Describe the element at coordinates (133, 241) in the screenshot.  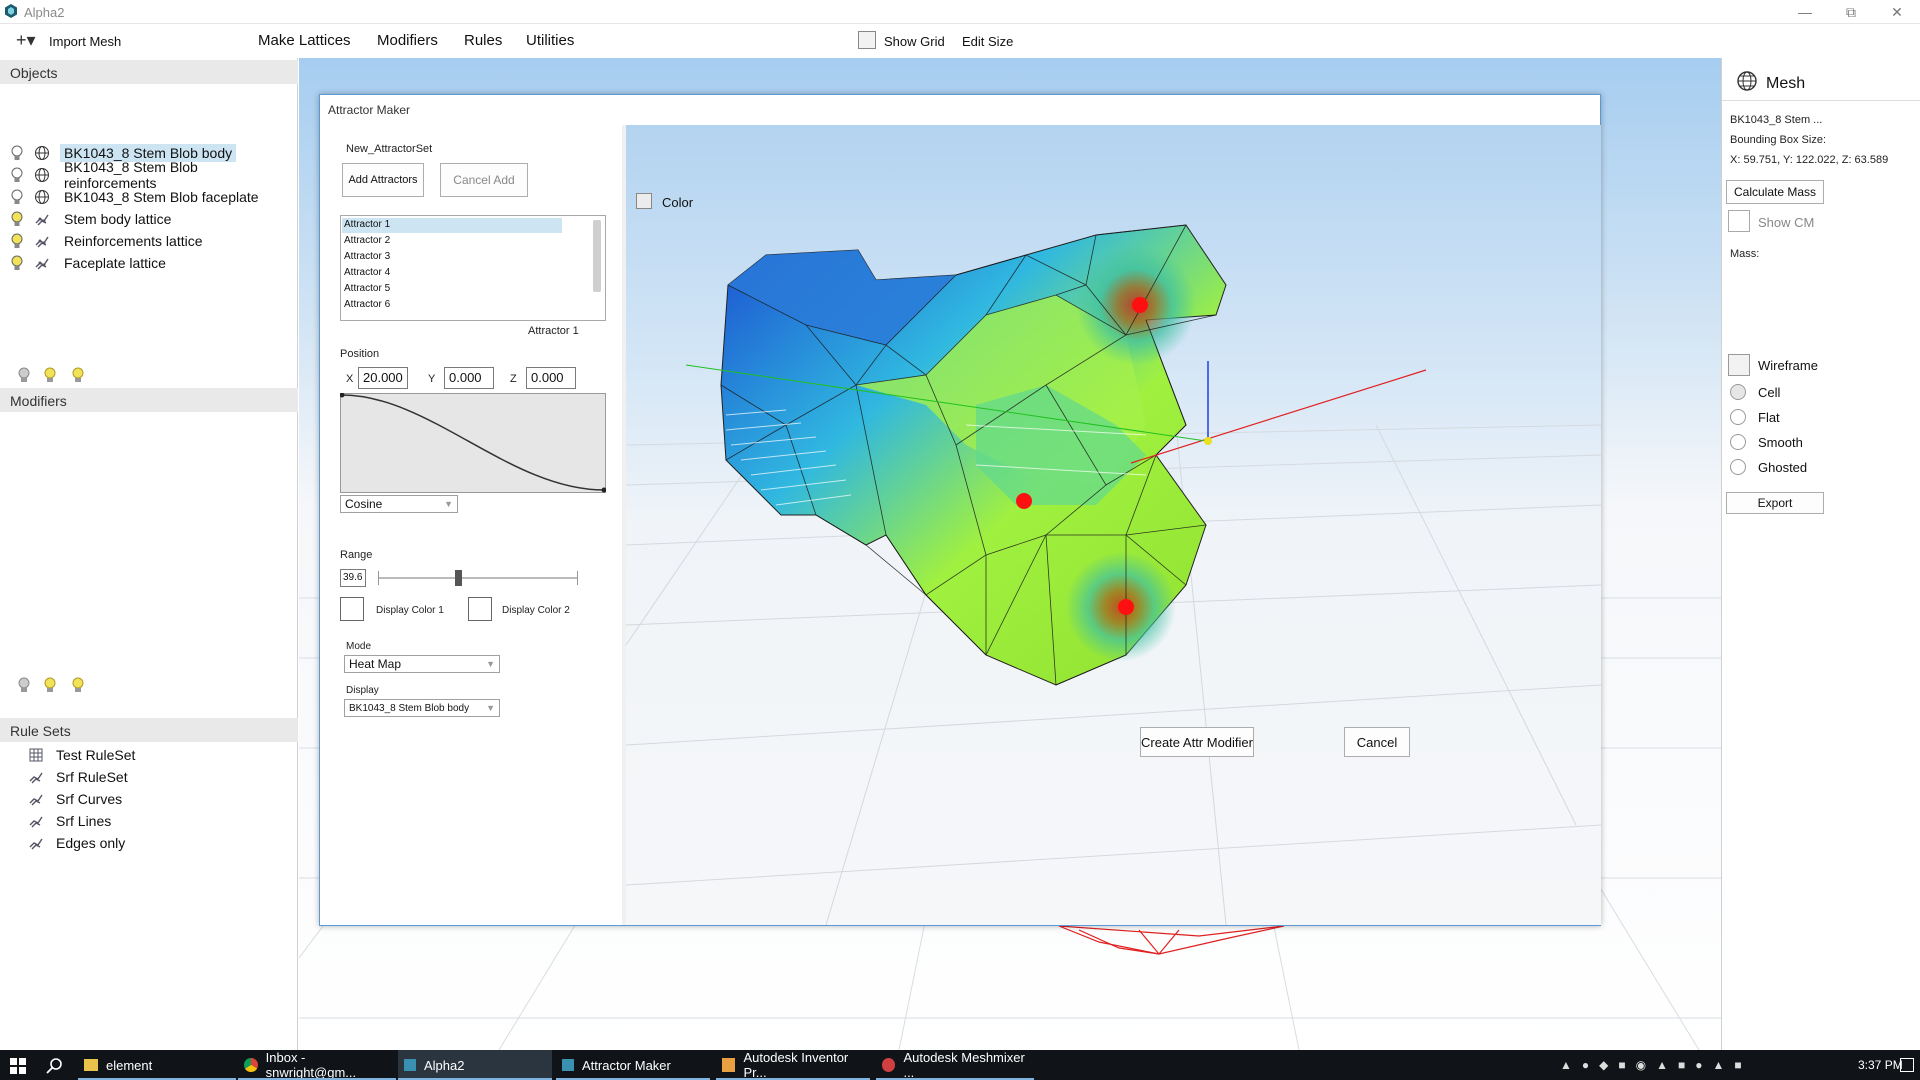
I see `object-label: Reinforcements lattice` at that location.